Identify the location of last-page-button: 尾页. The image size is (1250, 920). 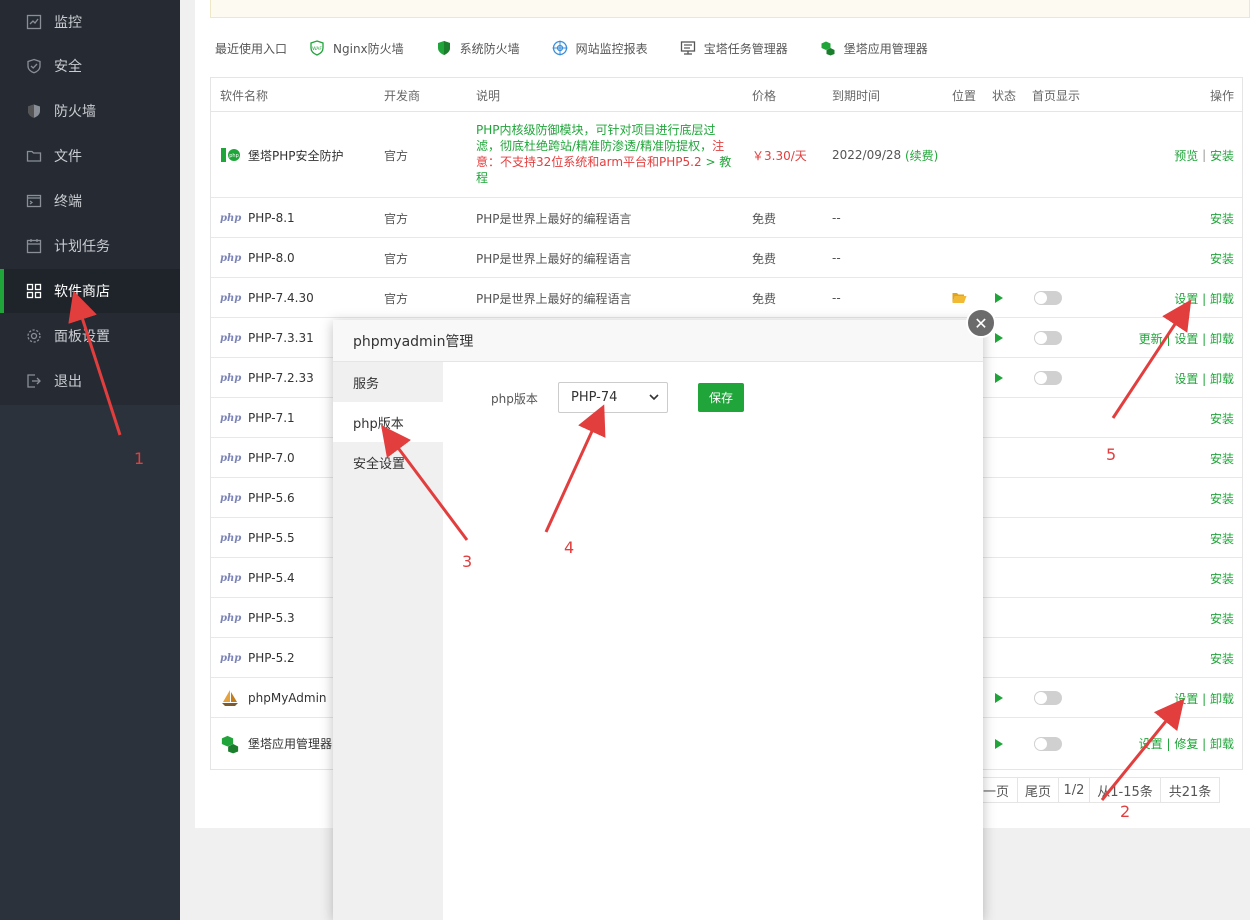
(1038, 790).